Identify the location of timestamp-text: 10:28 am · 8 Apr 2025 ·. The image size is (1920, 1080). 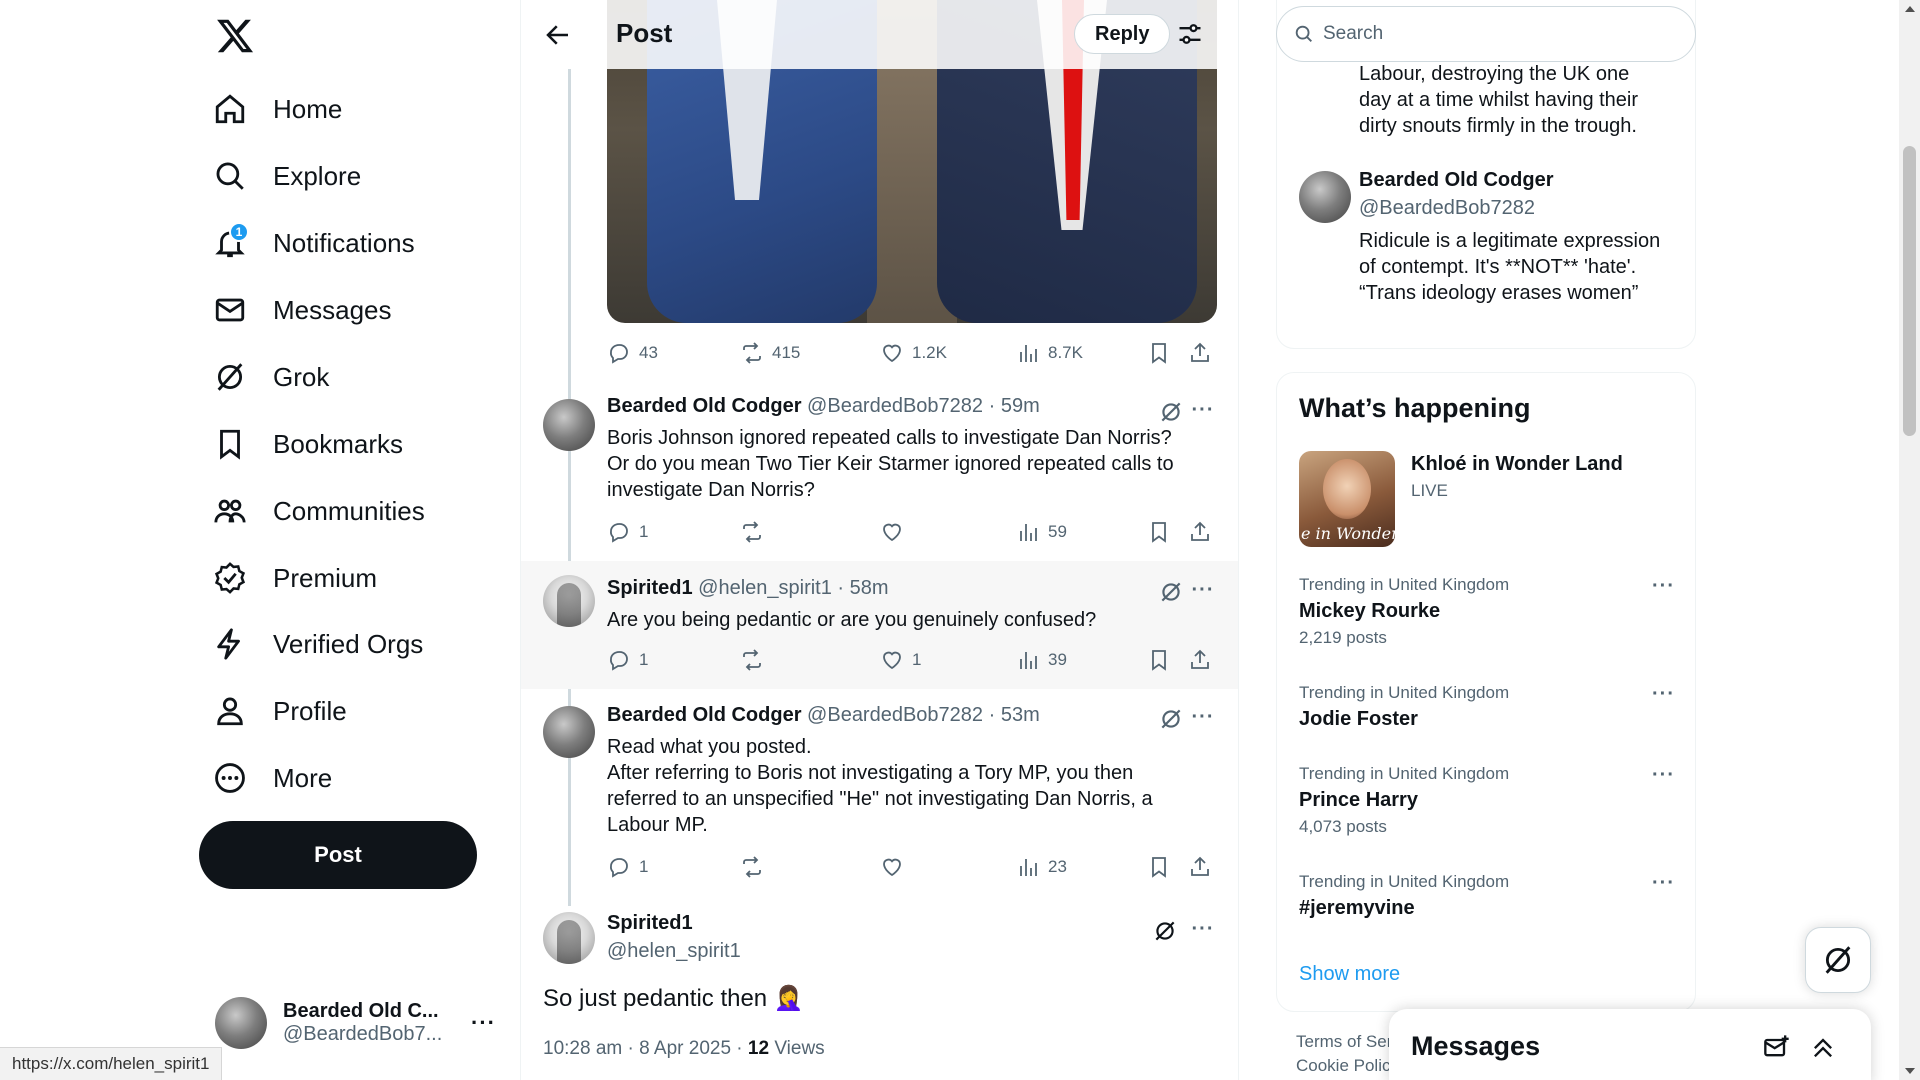
(645, 1048).